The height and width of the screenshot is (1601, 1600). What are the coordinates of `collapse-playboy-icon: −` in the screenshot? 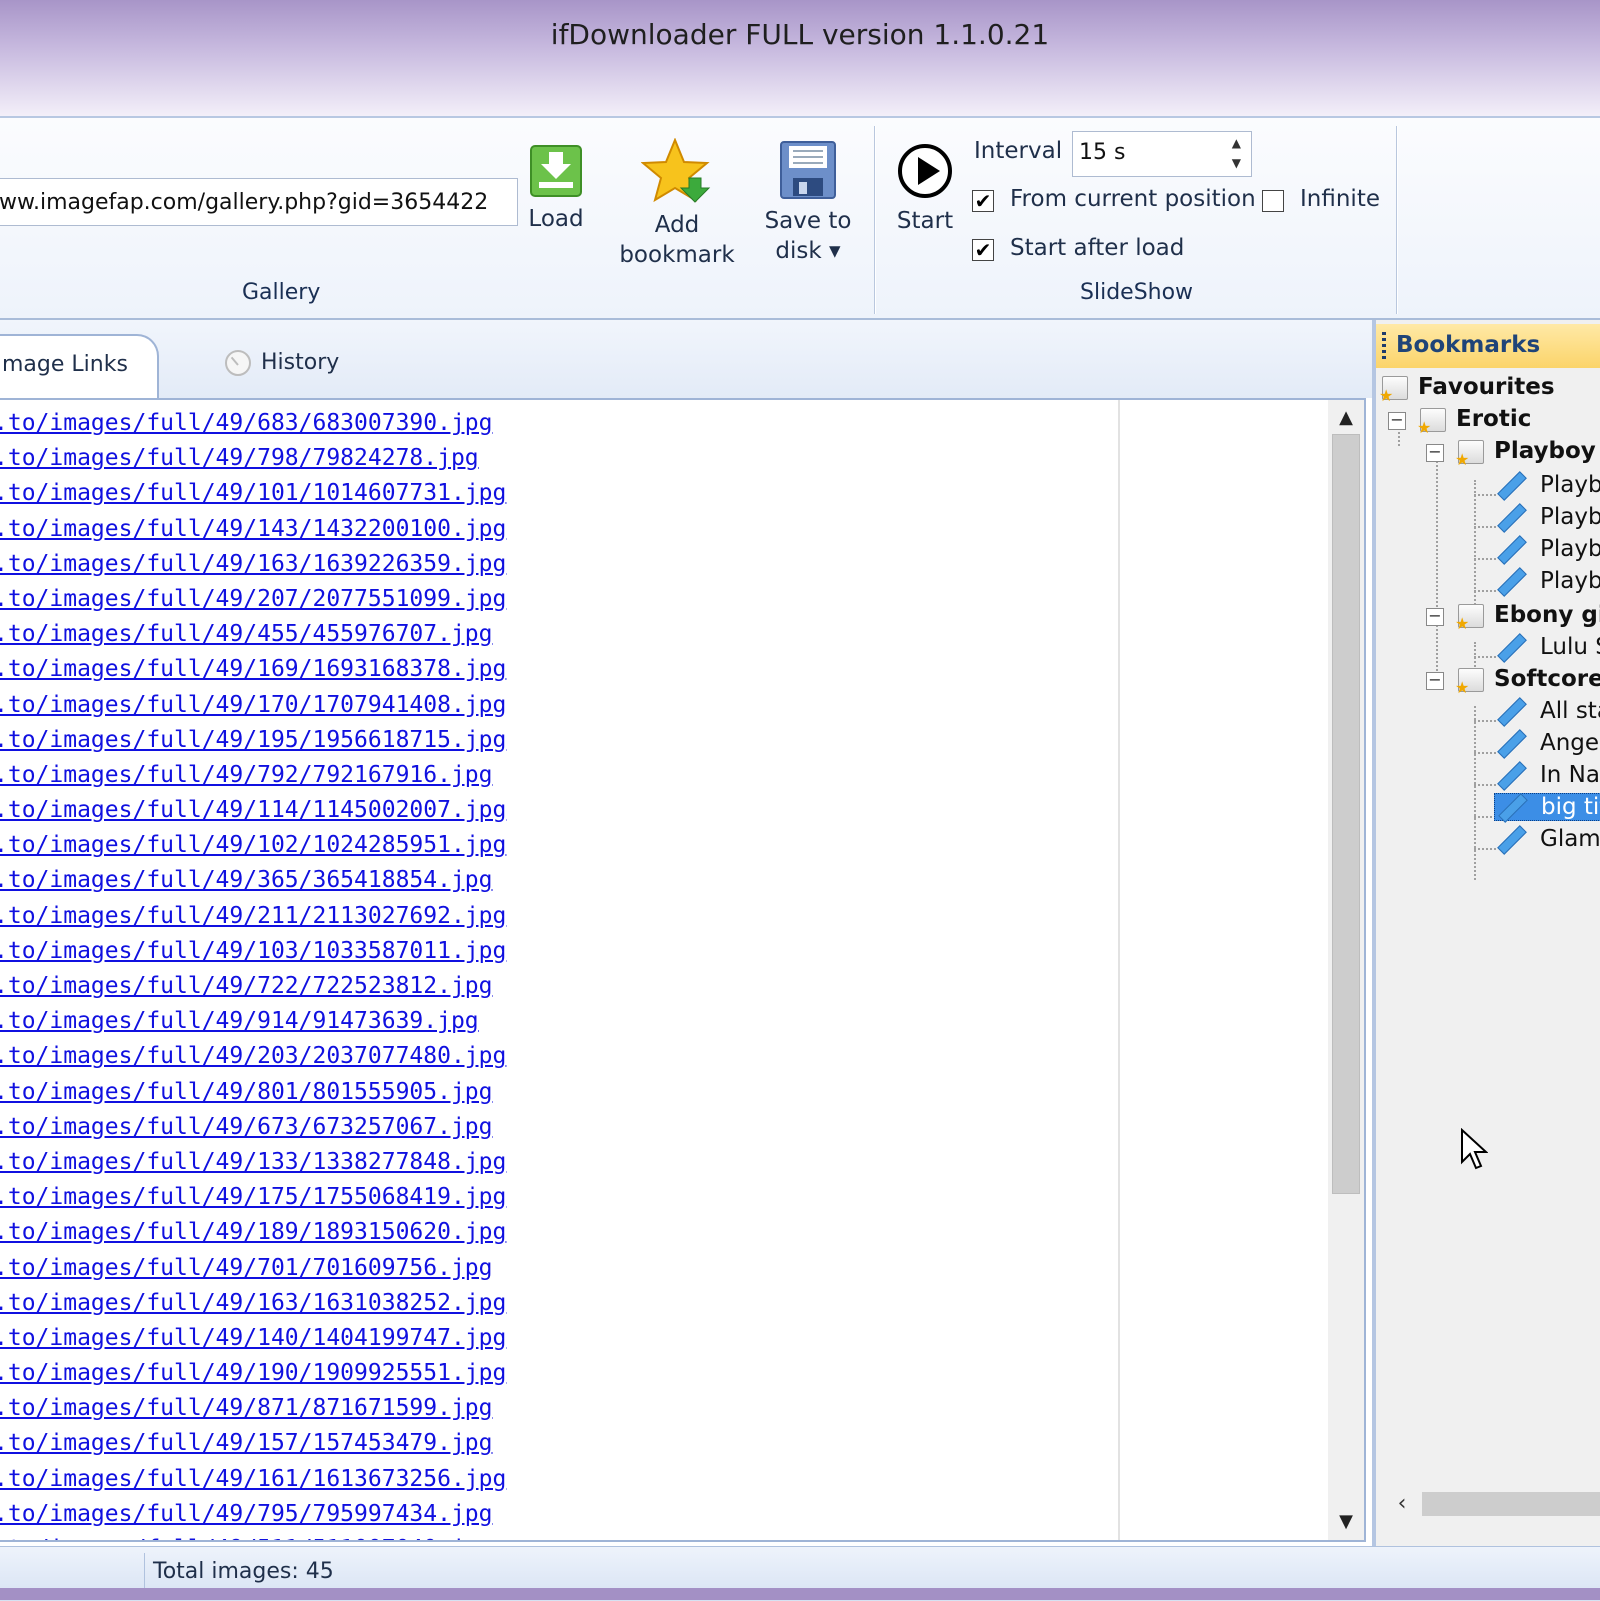 It's located at (1435, 453).